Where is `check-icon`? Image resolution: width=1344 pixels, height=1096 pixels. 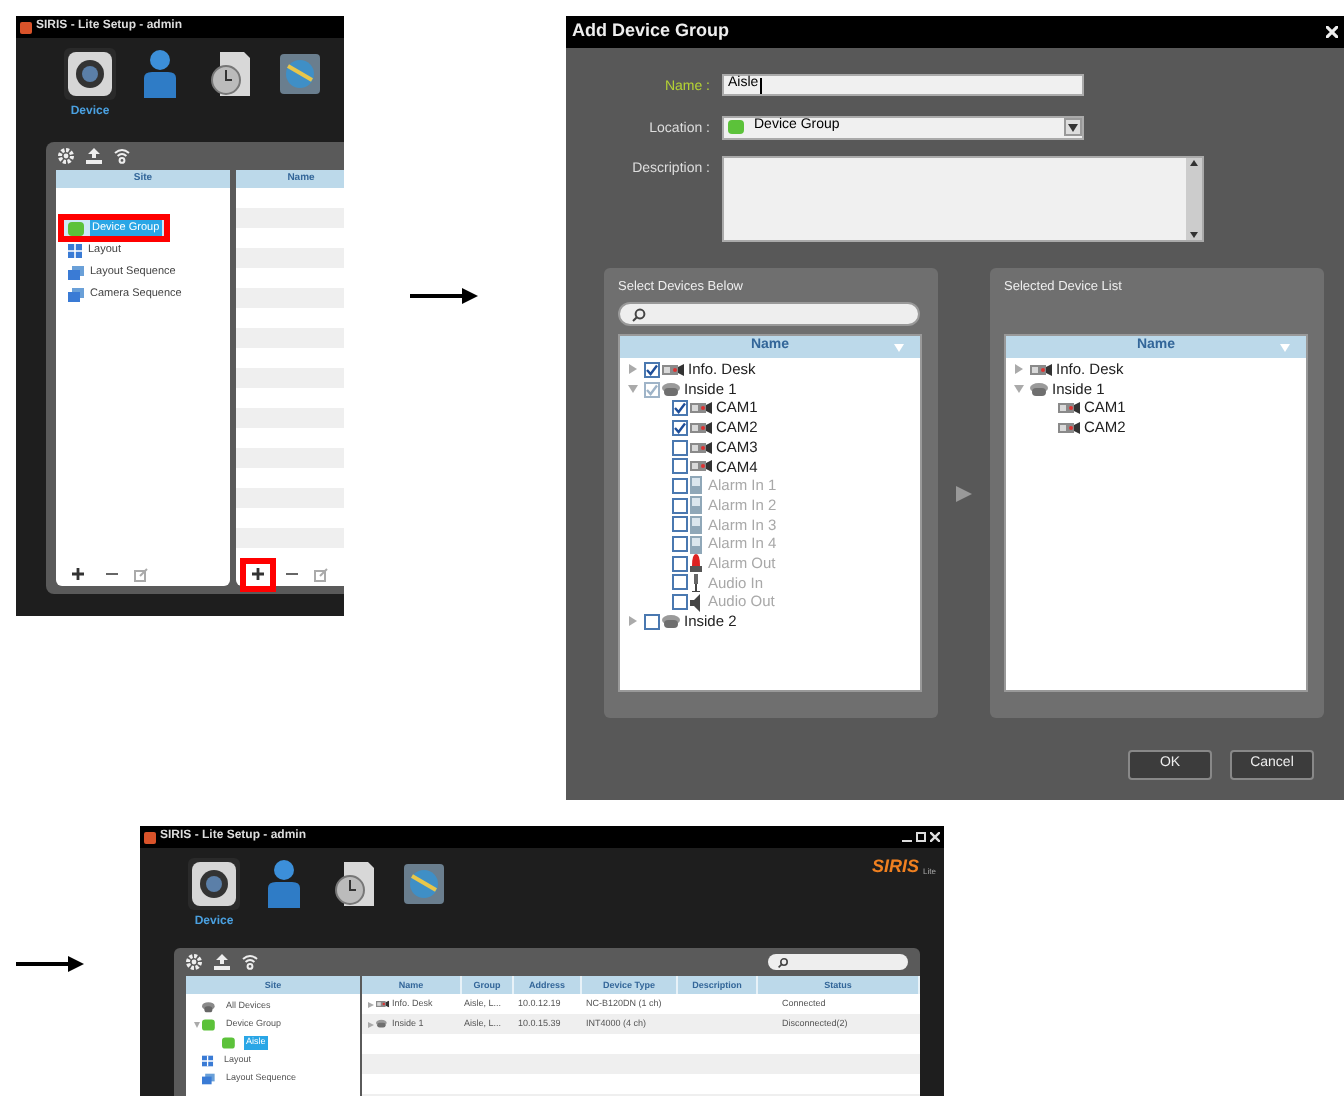
check-icon is located at coordinates (652, 369).